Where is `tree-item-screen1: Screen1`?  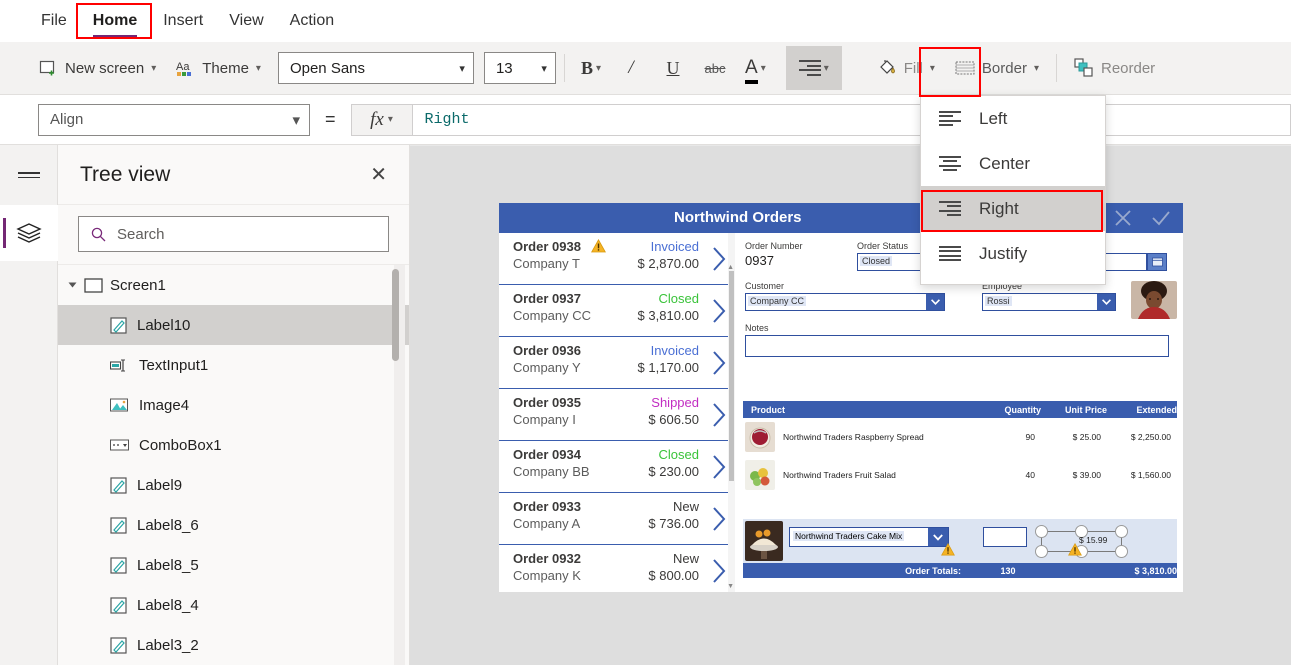
tree-item-screen1: Screen1 is located at coordinates (233, 285).